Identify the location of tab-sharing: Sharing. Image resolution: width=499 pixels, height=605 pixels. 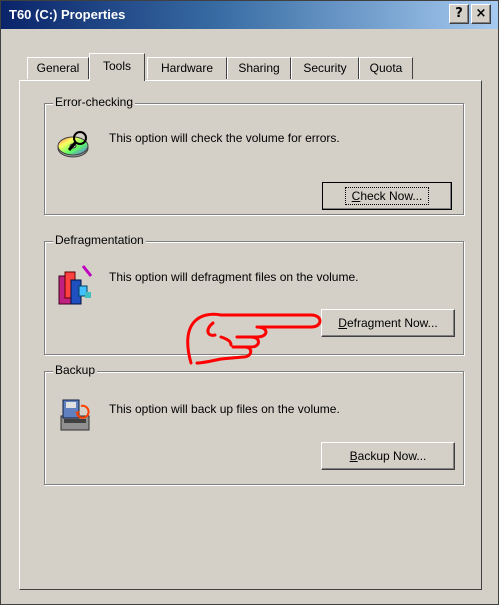
(259, 68).